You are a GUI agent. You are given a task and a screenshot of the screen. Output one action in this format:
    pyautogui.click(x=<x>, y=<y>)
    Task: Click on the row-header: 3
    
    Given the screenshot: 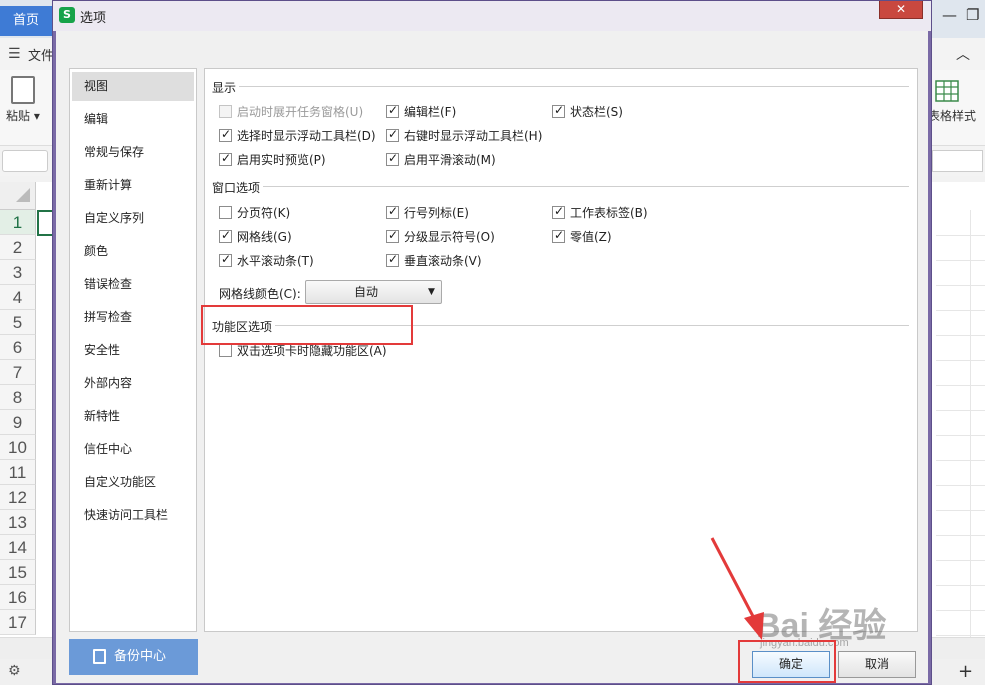 What is the action you would take?
    pyautogui.click(x=18, y=272)
    